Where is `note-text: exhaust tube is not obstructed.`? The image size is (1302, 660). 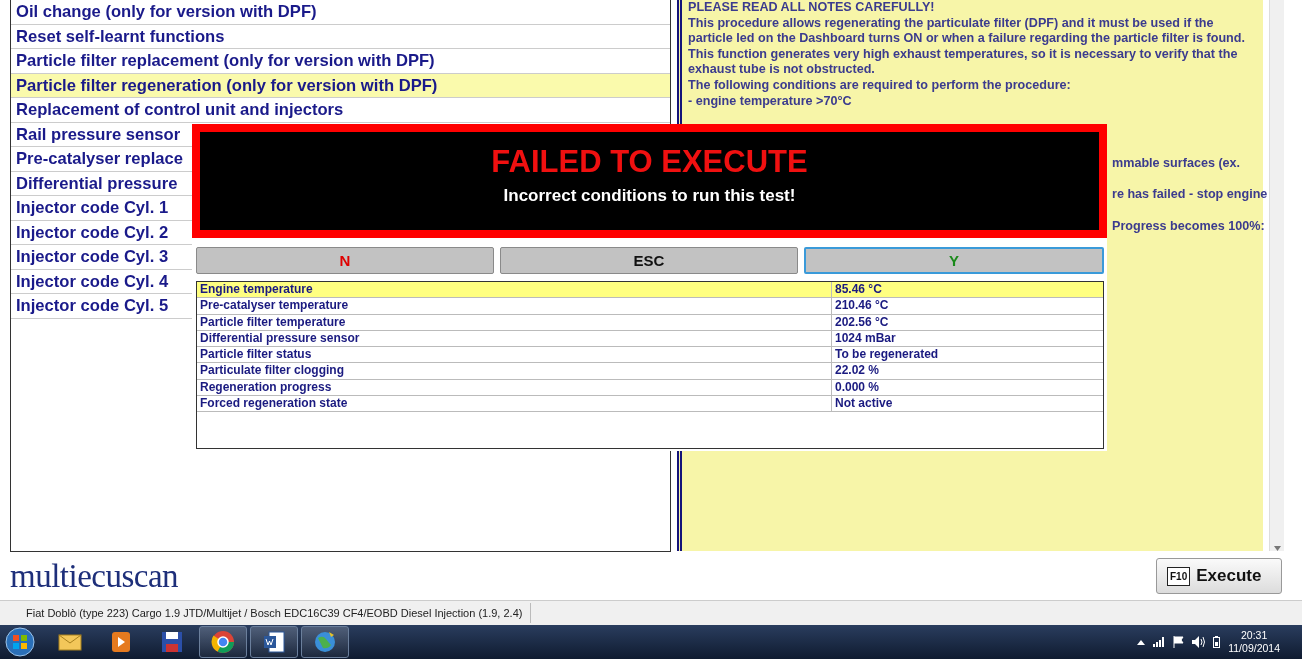 note-text: exhaust tube is not obstructed. is located at coordinates (782, 70).